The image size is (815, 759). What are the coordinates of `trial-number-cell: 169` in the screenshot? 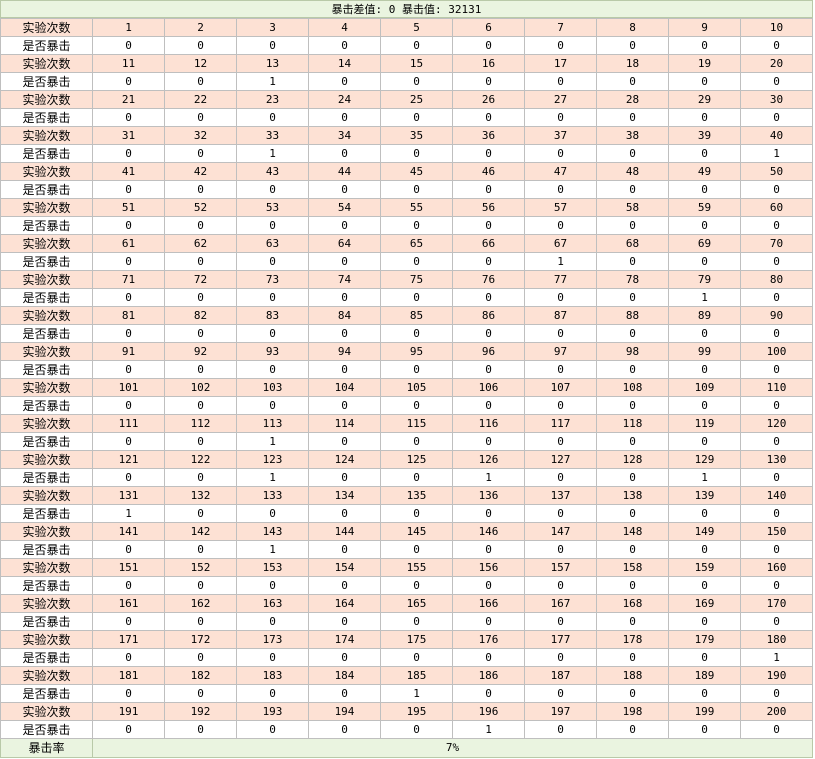 It's located at (704, 603).